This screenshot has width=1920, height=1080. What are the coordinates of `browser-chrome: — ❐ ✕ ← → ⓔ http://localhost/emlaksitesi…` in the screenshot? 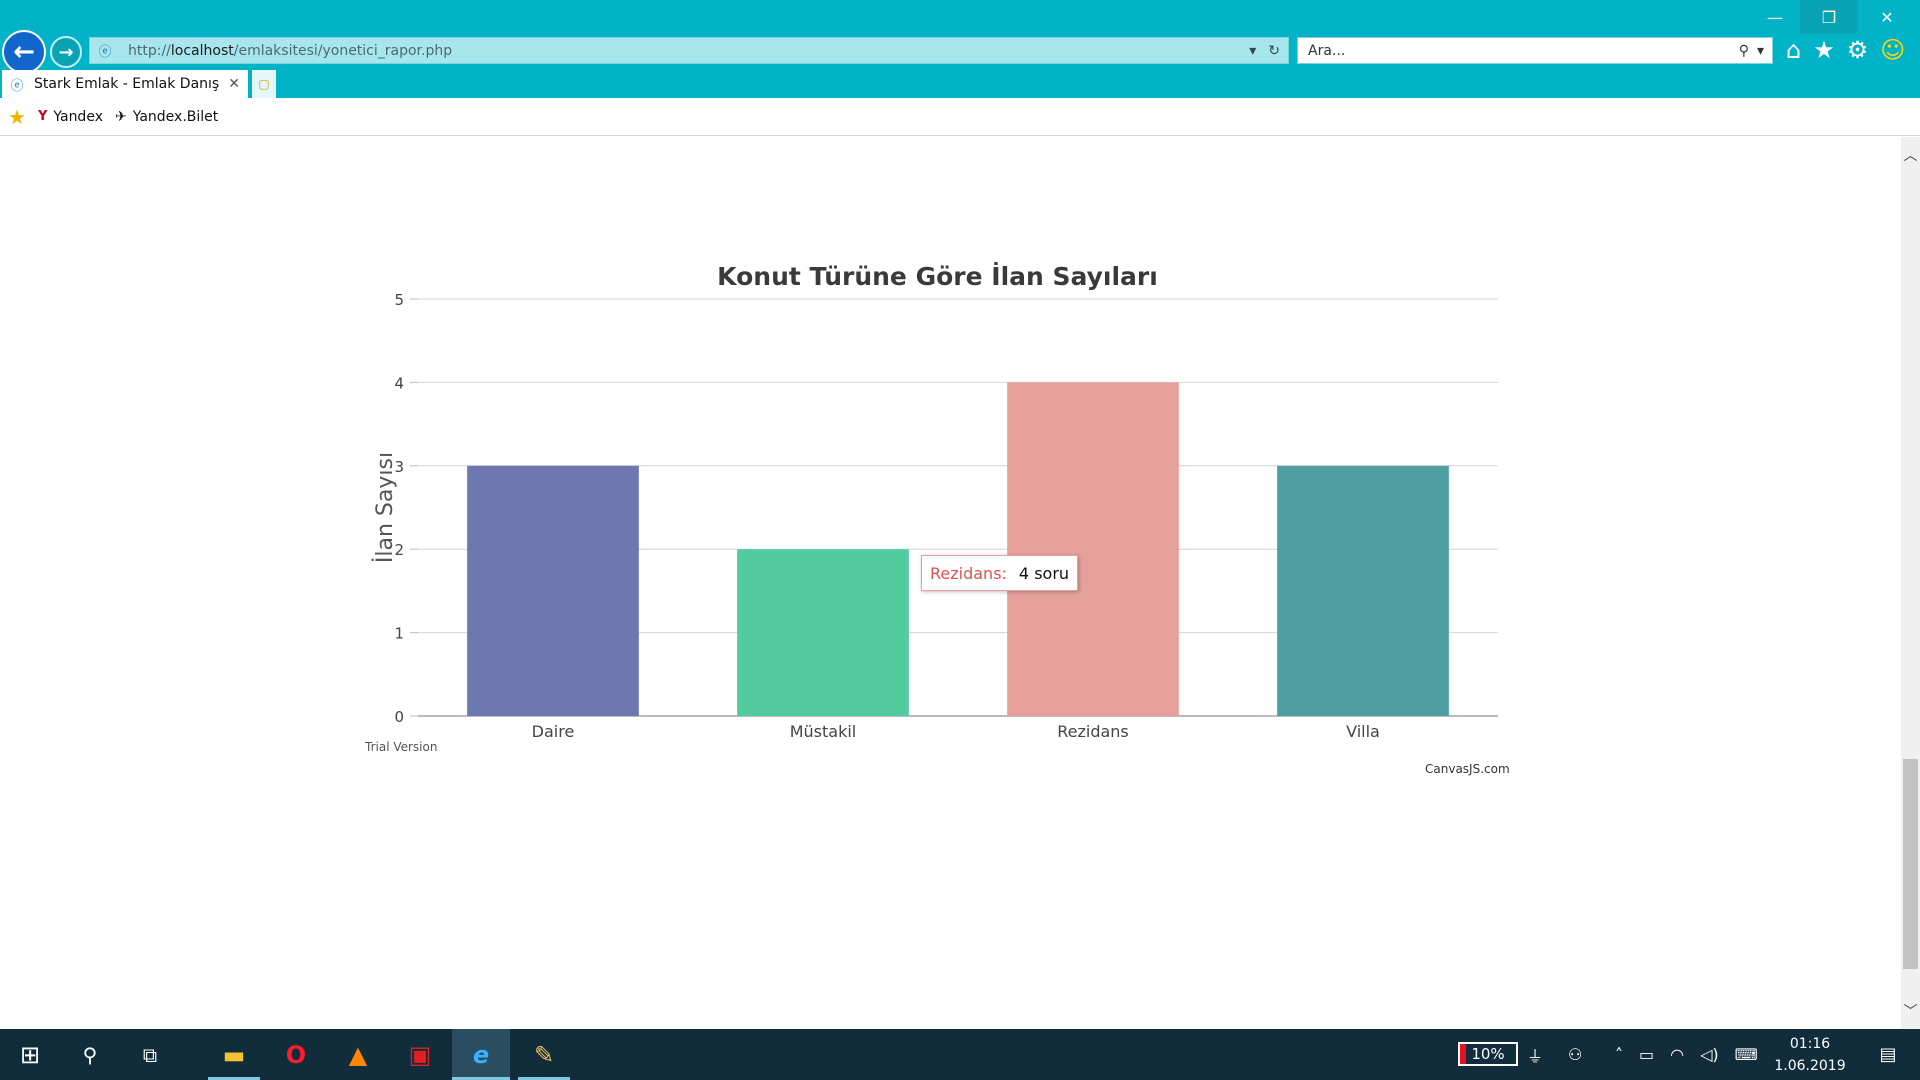 It's located at (960, 49).